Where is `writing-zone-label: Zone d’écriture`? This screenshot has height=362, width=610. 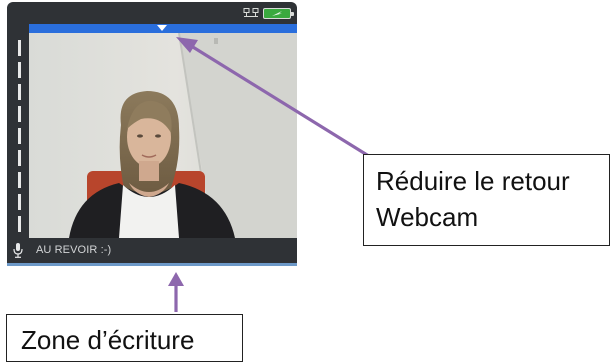 writing-zone-label: Zone d’écriture is located at coordinates (124, 338).